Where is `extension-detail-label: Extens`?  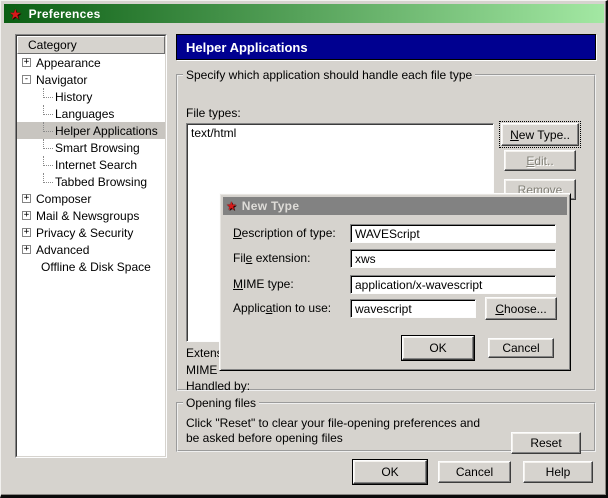
extension-detail-label: Extens is located at coordinates (204, 353).